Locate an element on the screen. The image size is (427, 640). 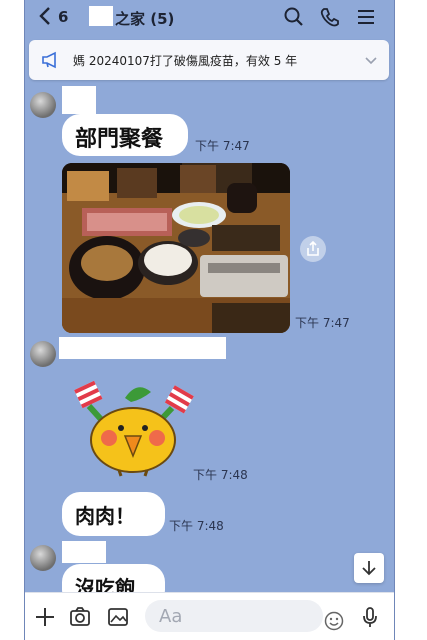
share-icon is located at coordinates (313, 249).